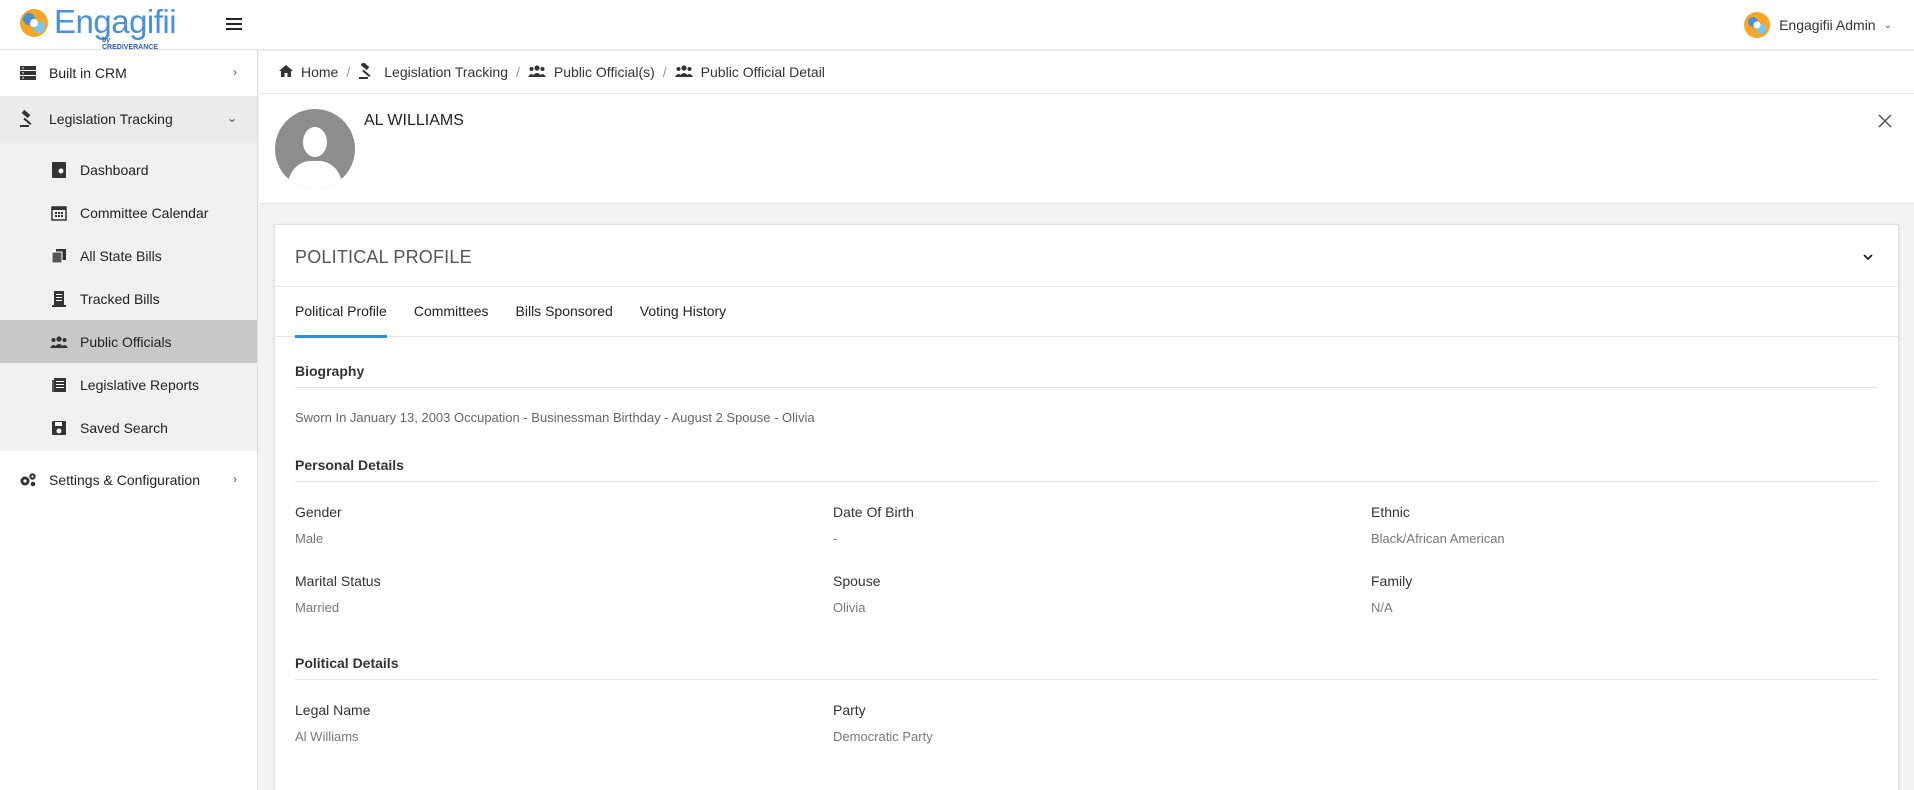 The image size is (1914, 790). What do you see at coordinates (128, 73) in the screenshot?
I see `sidebar-item-crm: Built in CRM ›` at bounding box center [128, 73].